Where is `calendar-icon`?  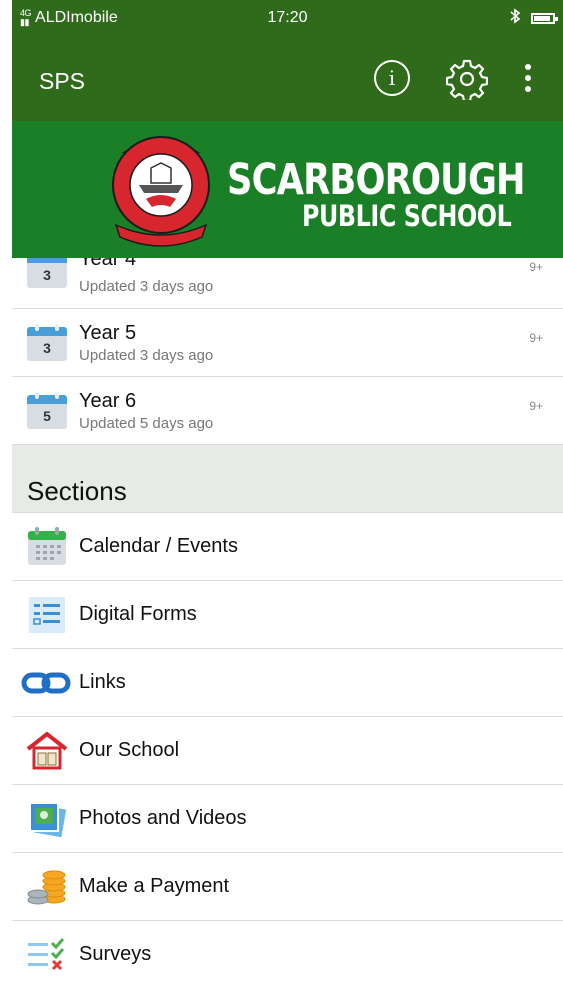
calendar-icon is located at coordinates (47, 547).